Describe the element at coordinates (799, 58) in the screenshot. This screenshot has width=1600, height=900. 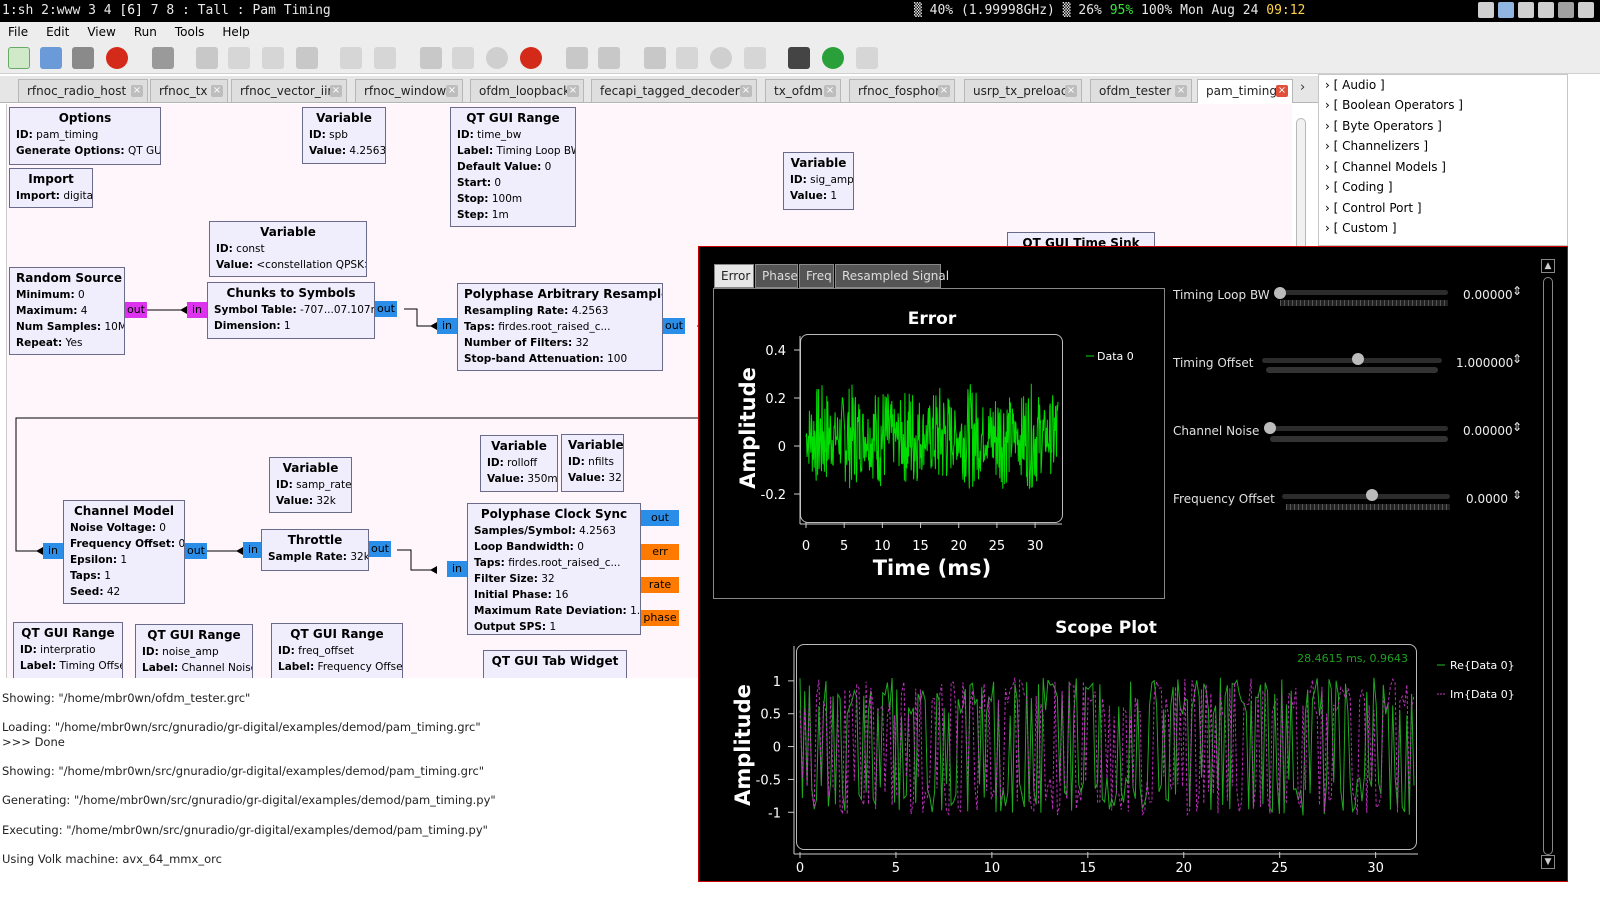
I see `find-icon` at that location.